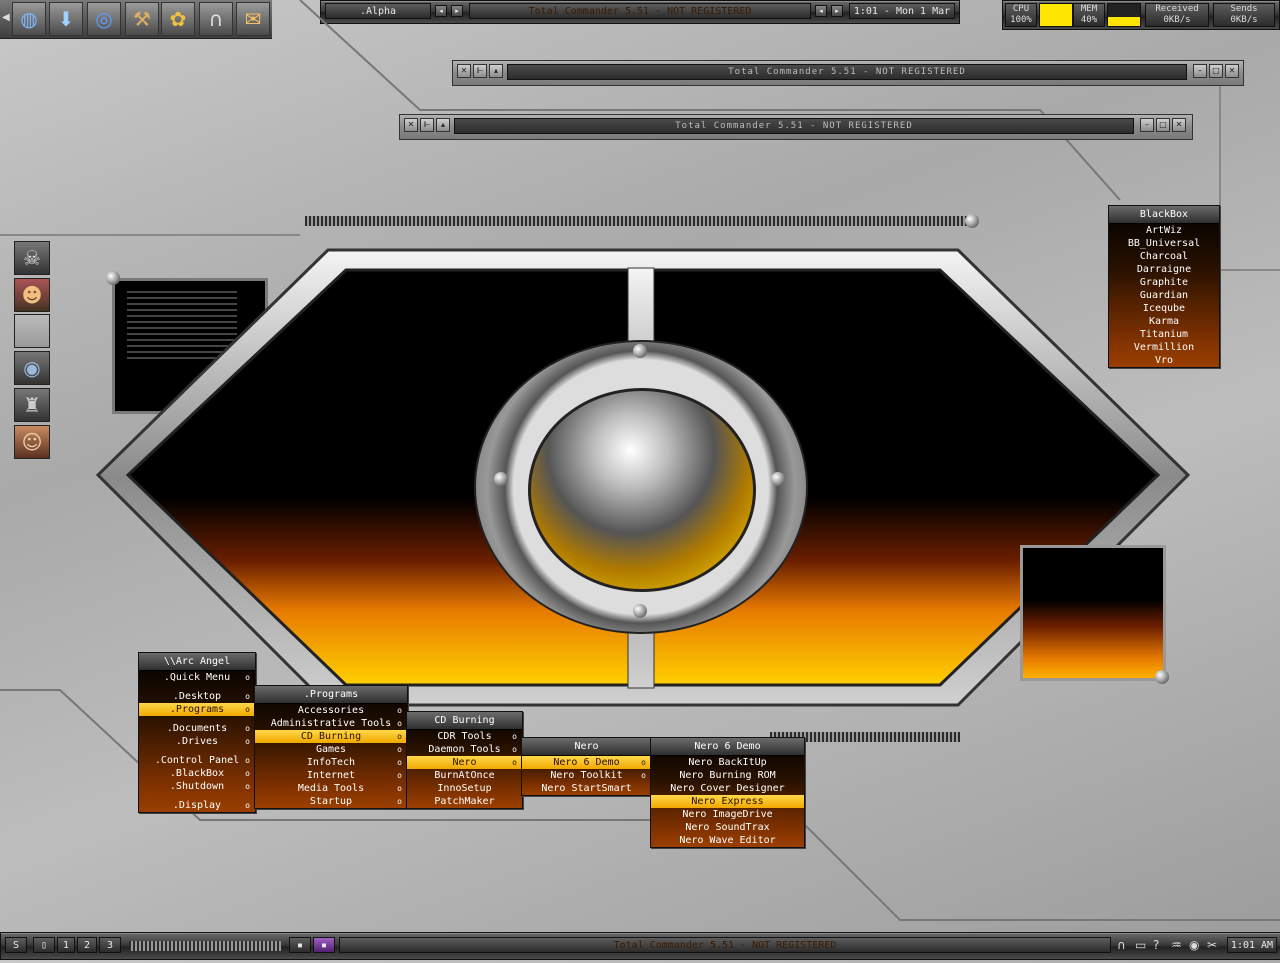 This screenshot has height=963, width=1280. What do you see at coordinates (1164, 256) in the screenshot?
I see `menu-item-charcoal: Charcoal` at bounding box center [1164, 256].